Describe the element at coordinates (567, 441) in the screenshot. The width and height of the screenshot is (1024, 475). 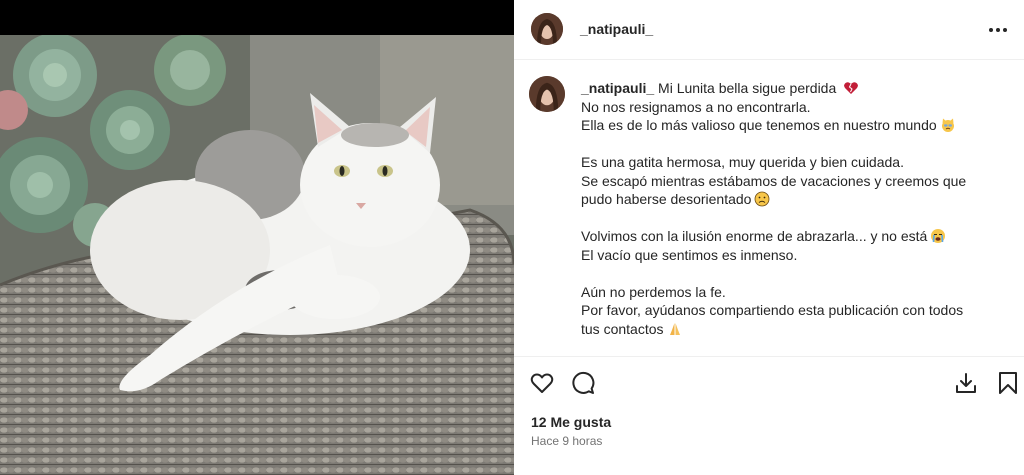
I see `post-timestamp: Hace 9 horas` at that location.